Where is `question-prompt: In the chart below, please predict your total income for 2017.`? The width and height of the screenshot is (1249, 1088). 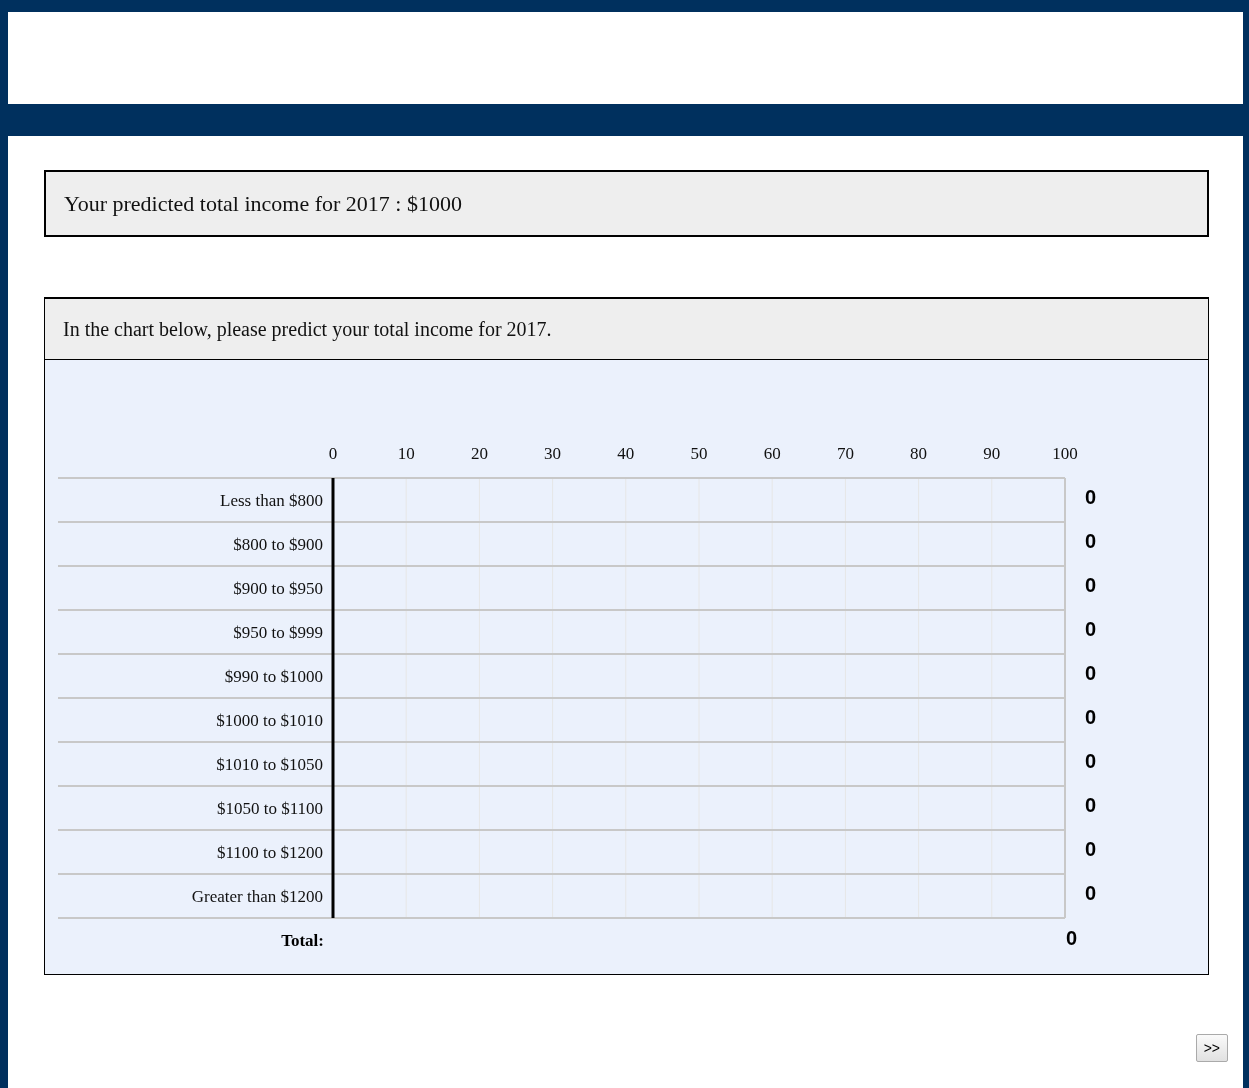 question-prompt: In the chart below, please predict your total income for 2017. is located at coordinates (626, 329).